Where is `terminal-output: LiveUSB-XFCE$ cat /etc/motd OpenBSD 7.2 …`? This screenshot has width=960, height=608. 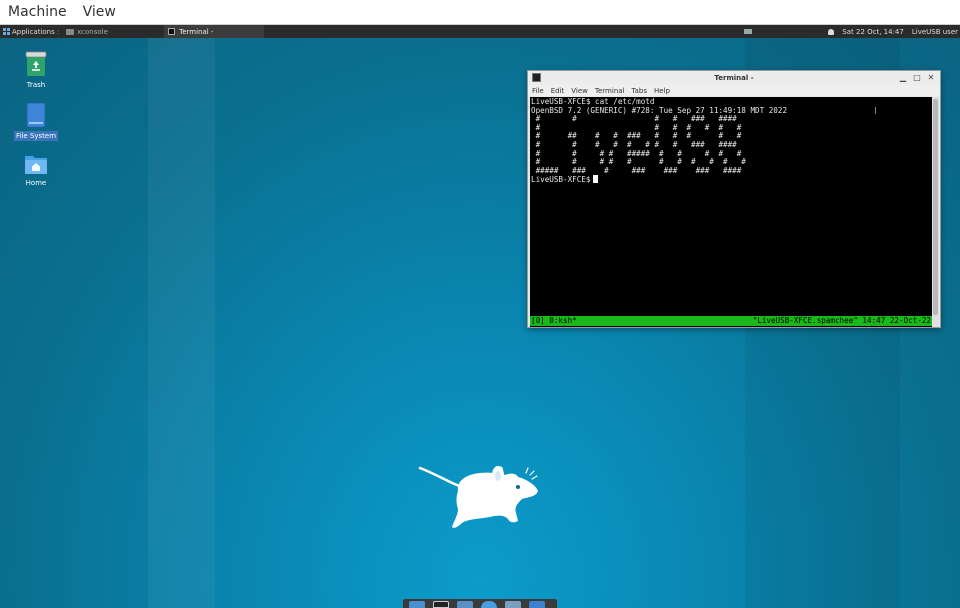
terminal-output: LiveUSB-XFCE$ cat /etc/motd OpenBSD 7.2 … is located at coordinates (659, 141).